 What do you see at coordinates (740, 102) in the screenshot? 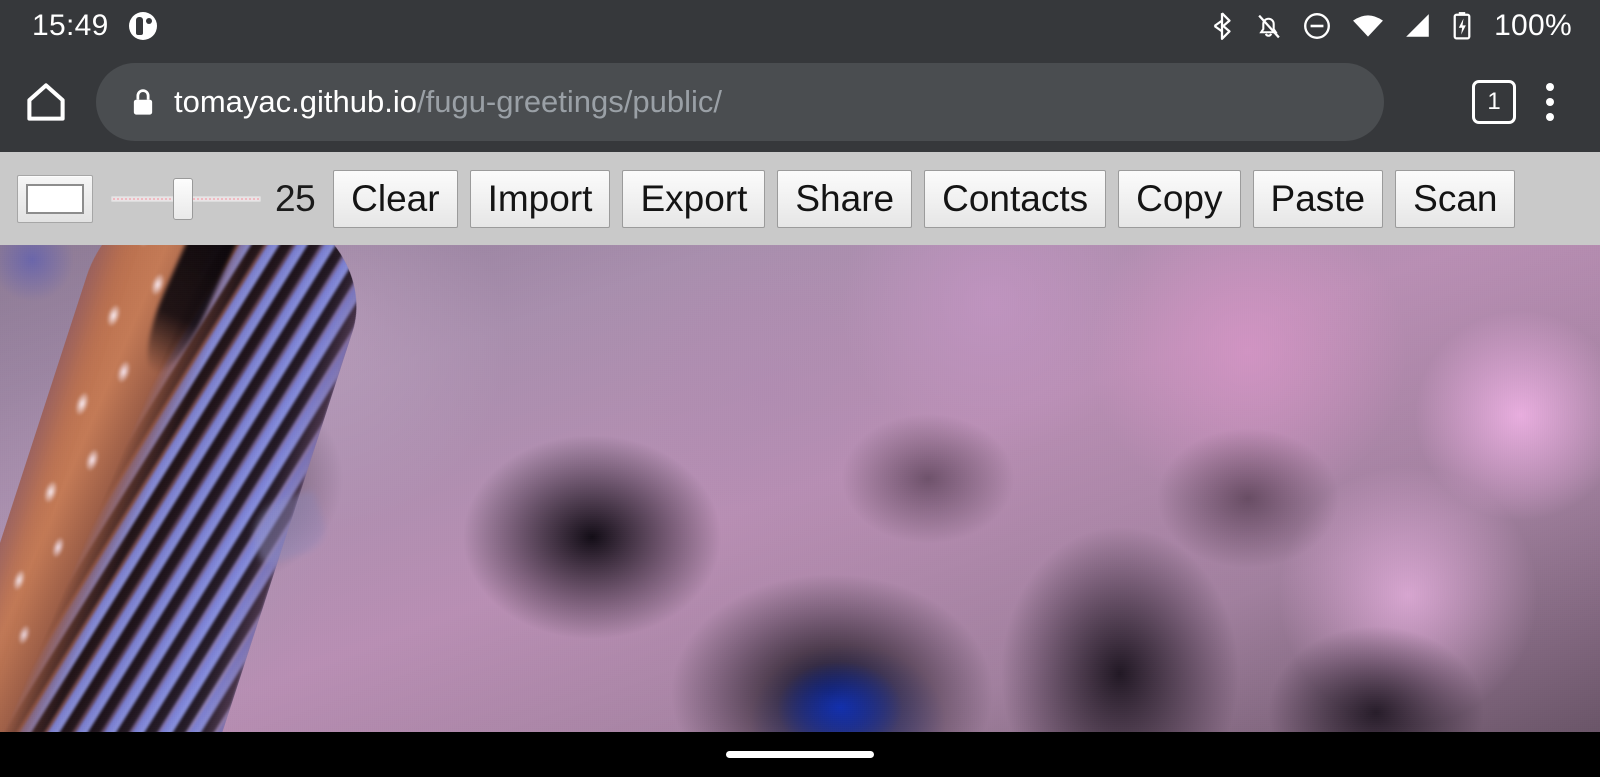
I see `url-bar: tomayac.github.io/fugu-greetings/public/` at bounding box center [740, 102].